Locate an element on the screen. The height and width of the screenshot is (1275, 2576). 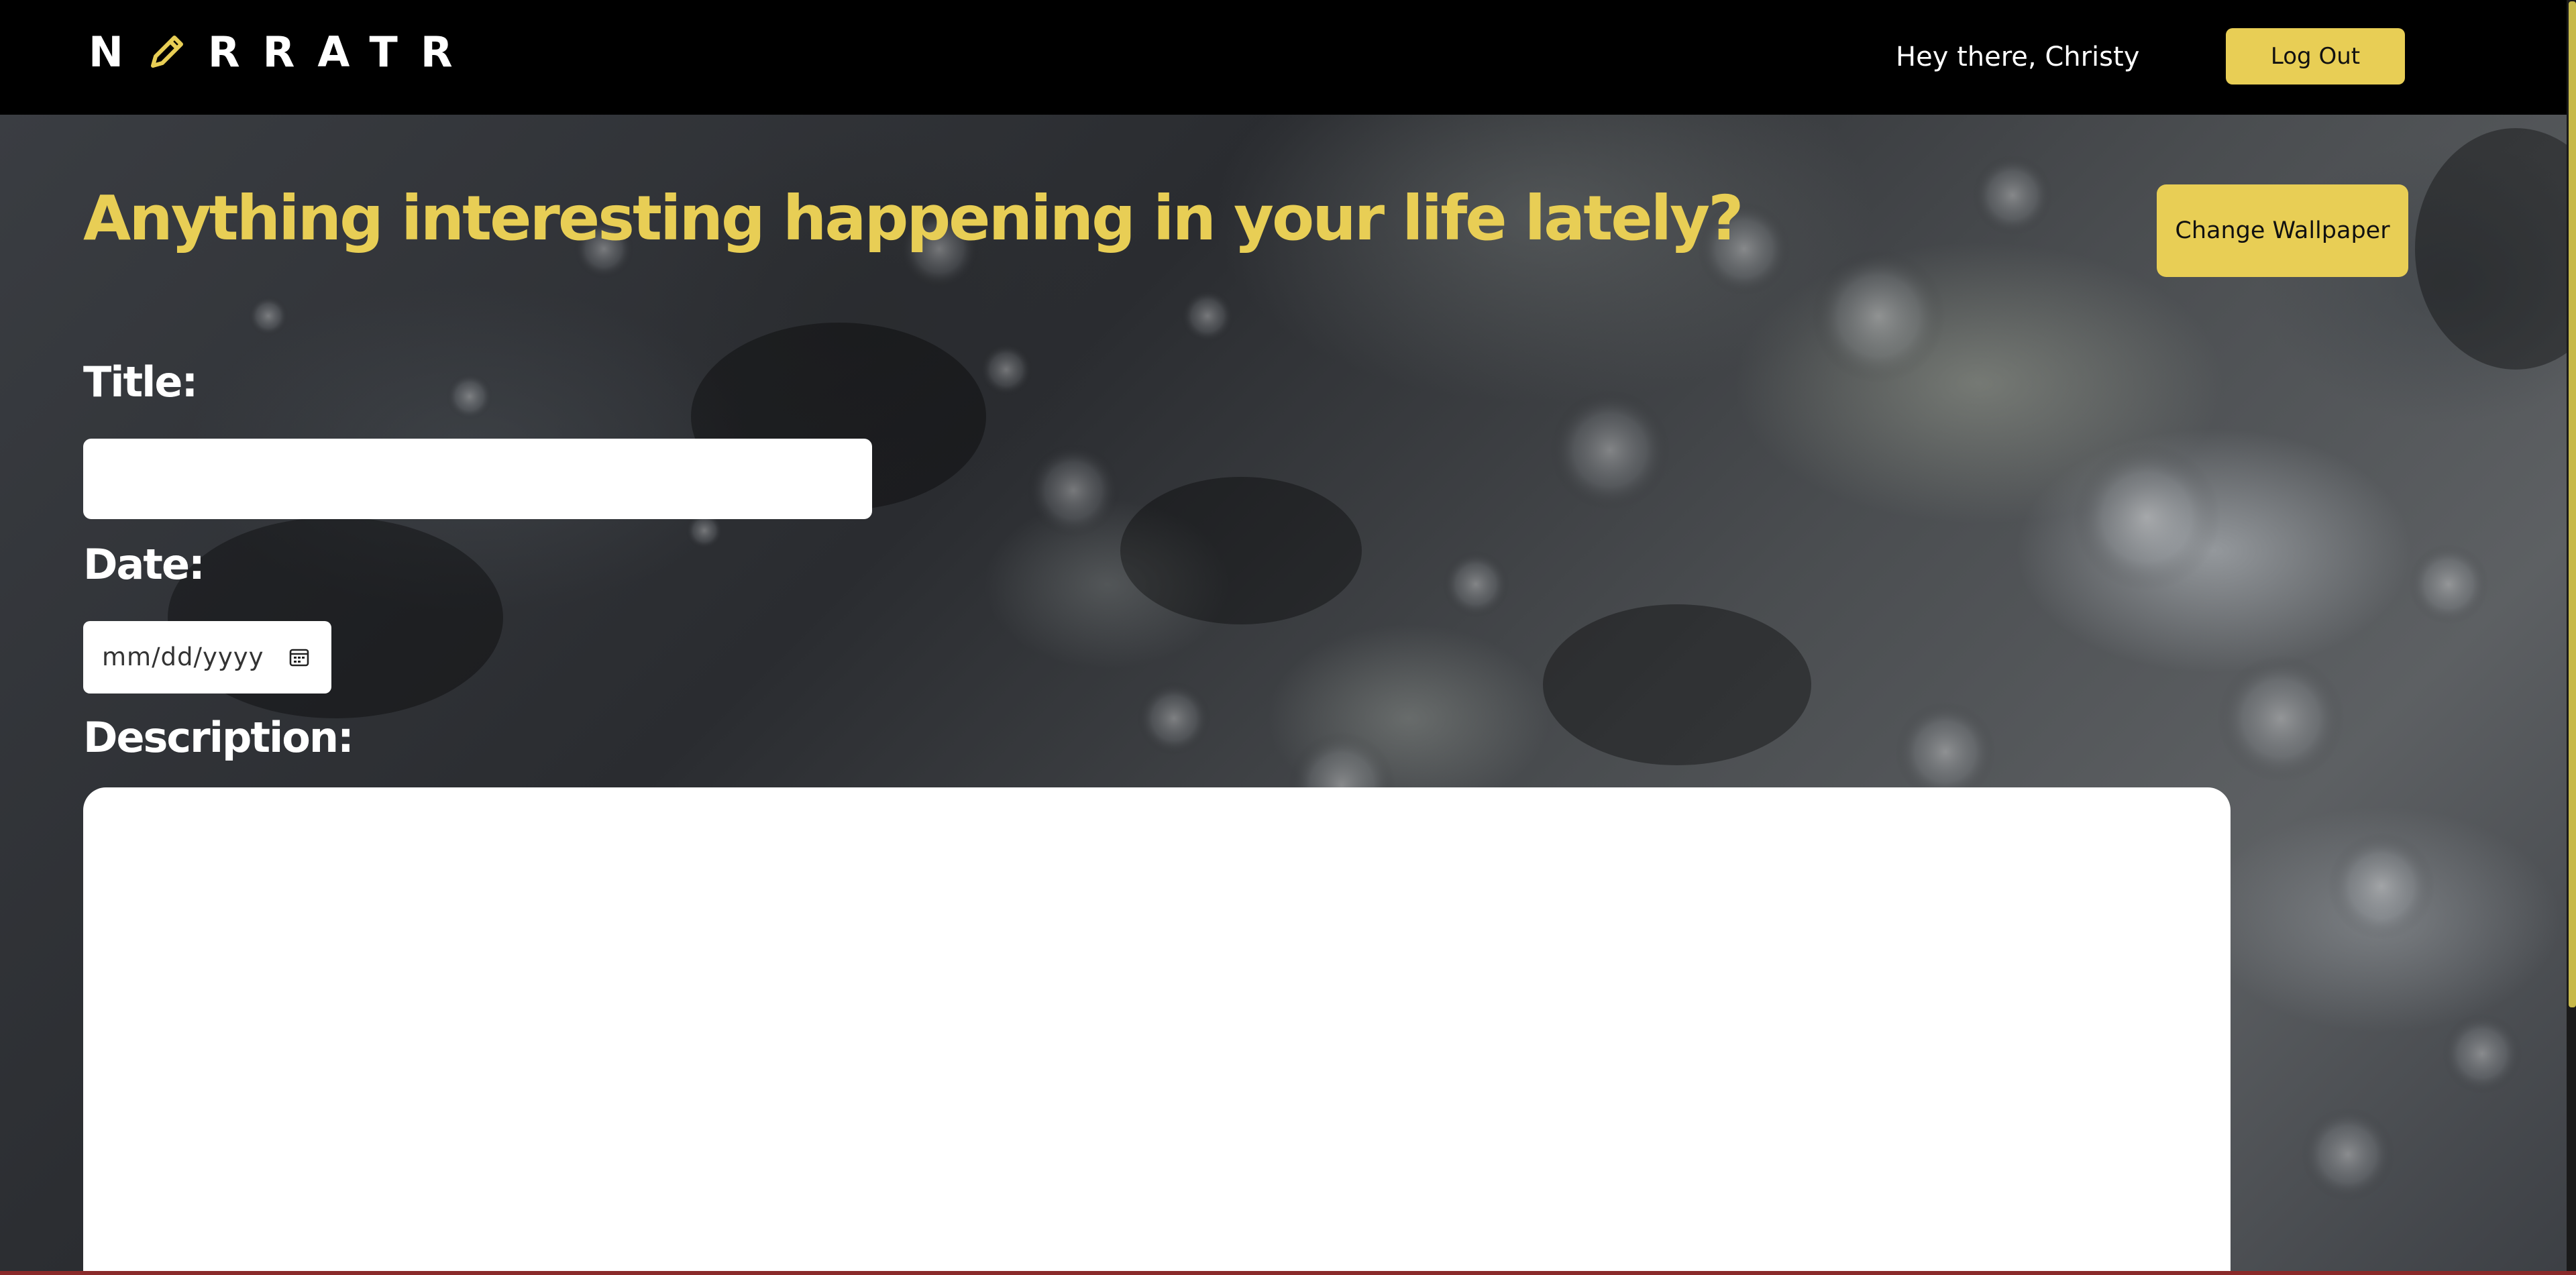
date-label: Date: is located at coordinates (144, 564).